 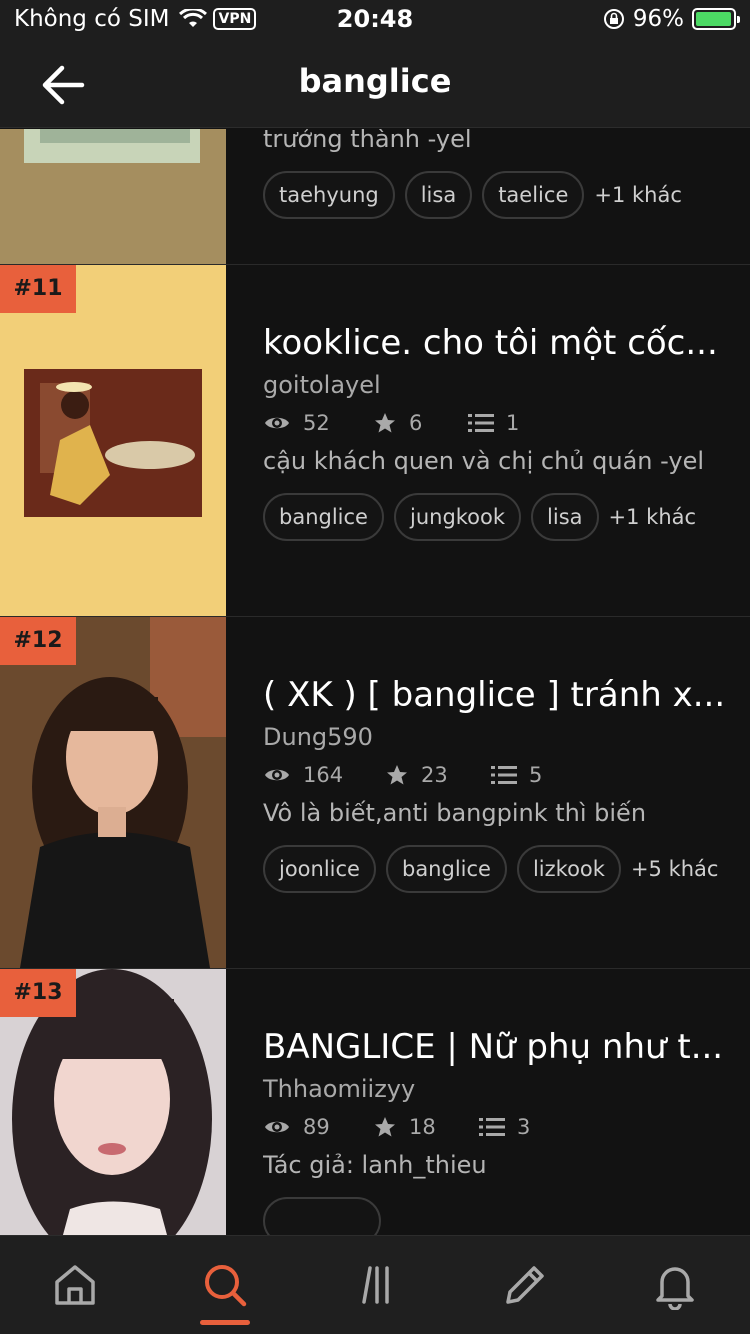 I want to click on rank-badge: #12, so click(x=38, y=641).